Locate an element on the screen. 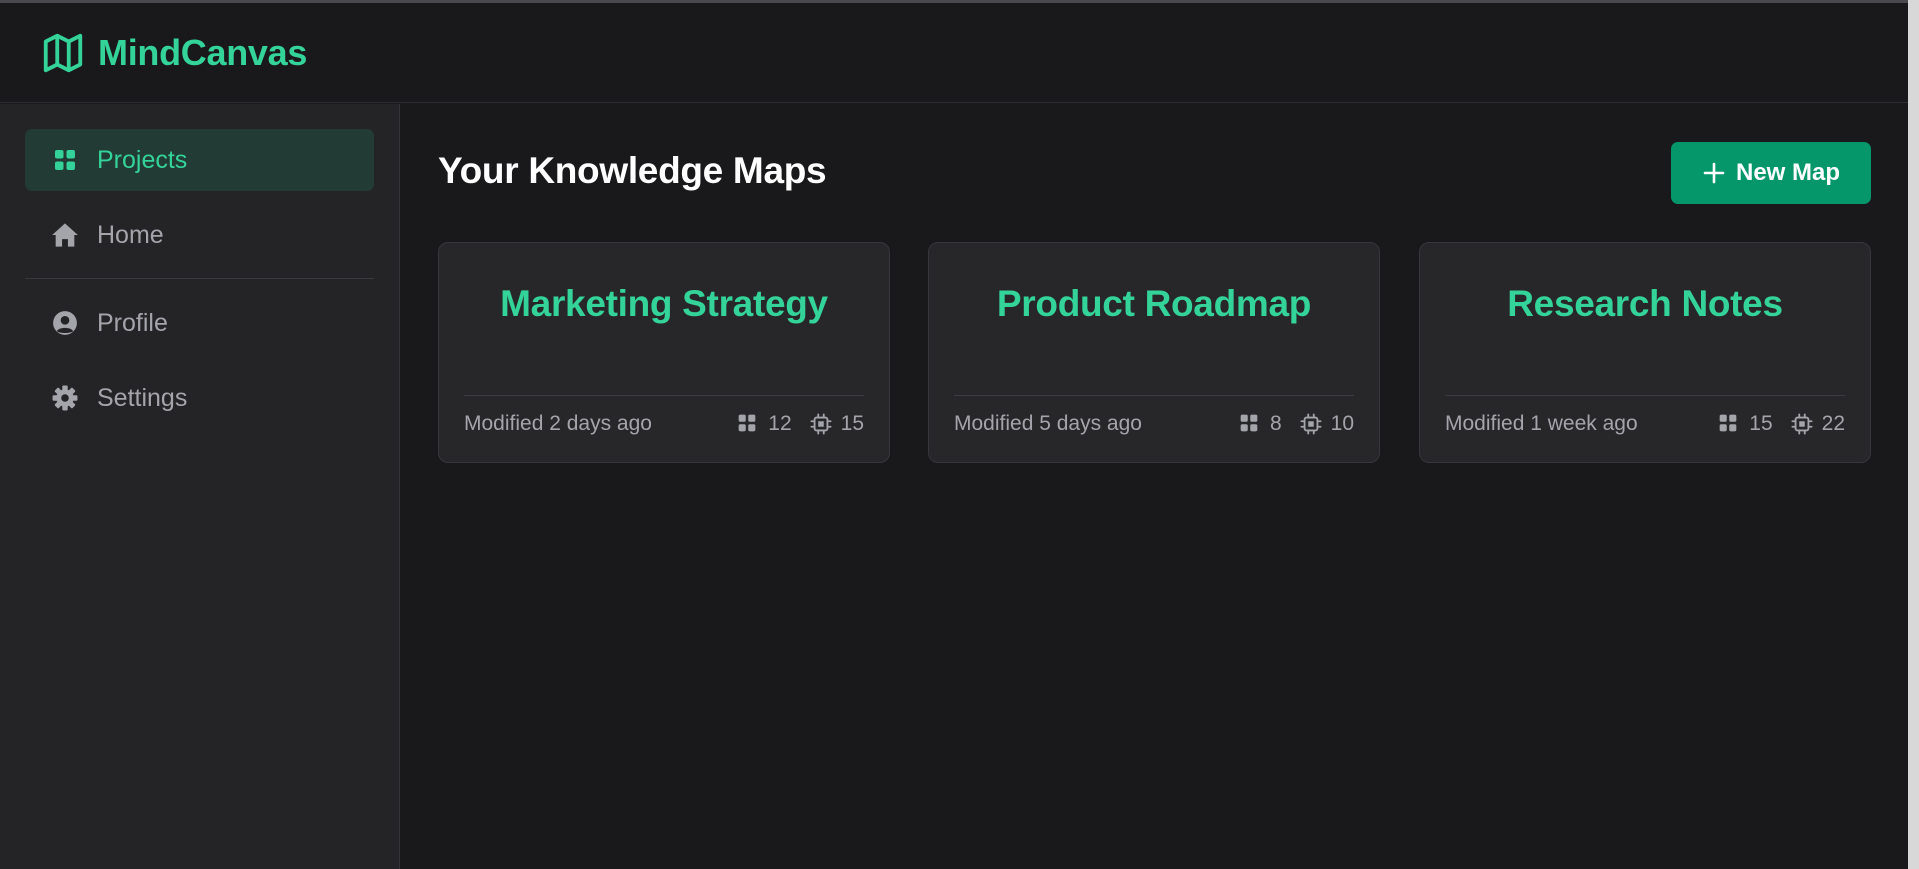  sidebar-item-label: Home is located at coordinates (130, 234).